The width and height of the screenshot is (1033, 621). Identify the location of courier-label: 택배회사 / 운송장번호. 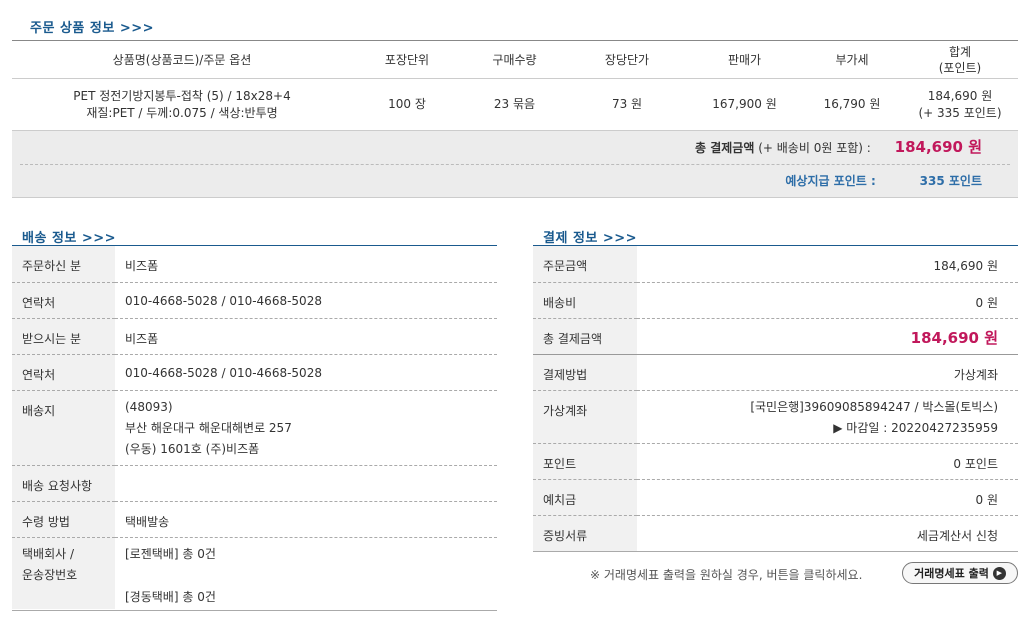
(63, 573).